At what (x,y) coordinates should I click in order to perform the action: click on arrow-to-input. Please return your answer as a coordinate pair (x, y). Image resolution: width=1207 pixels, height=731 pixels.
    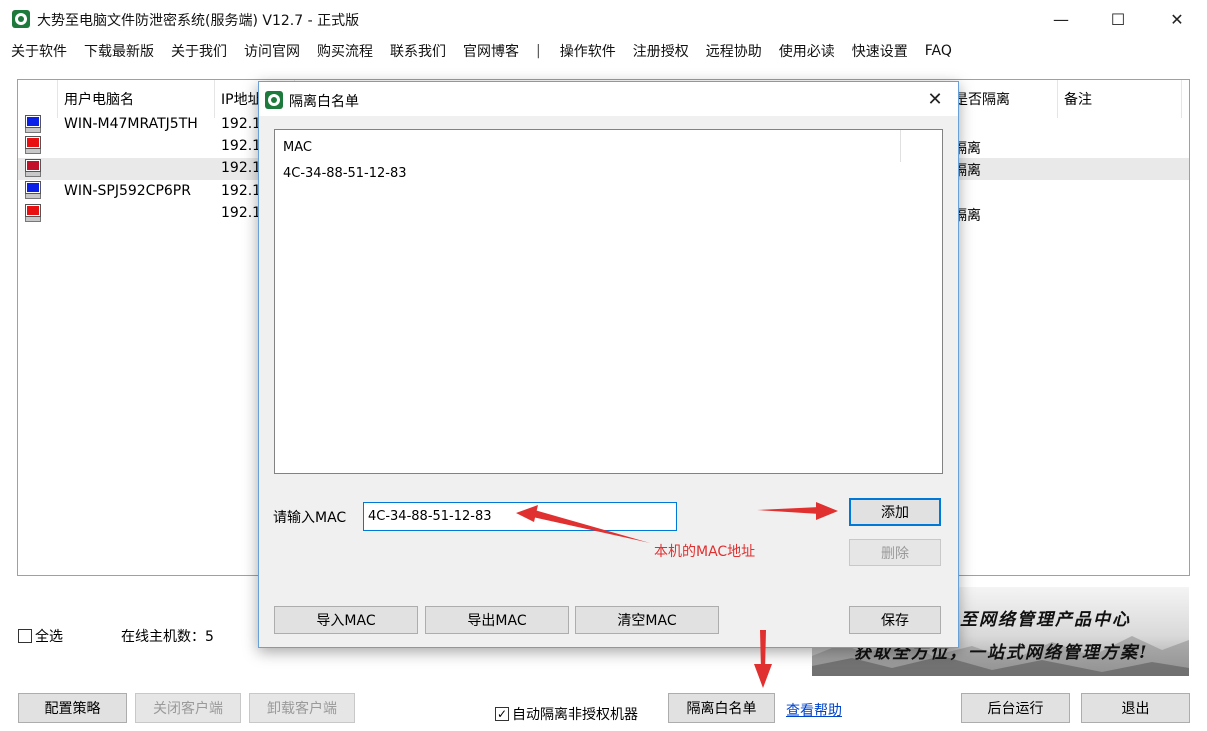
    Looking at the image, I should click on (589, 526).